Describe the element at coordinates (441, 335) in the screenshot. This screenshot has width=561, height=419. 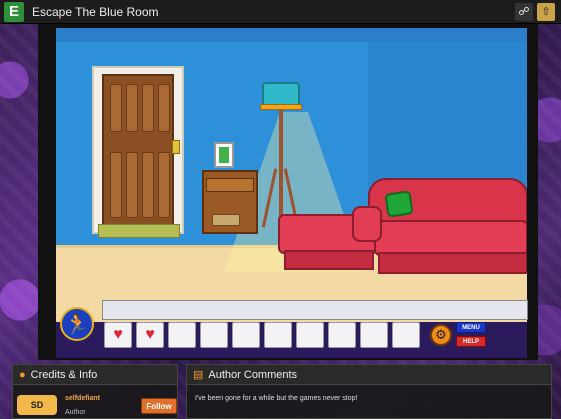
I see `settings-gear-icon: ⚙` at that location.